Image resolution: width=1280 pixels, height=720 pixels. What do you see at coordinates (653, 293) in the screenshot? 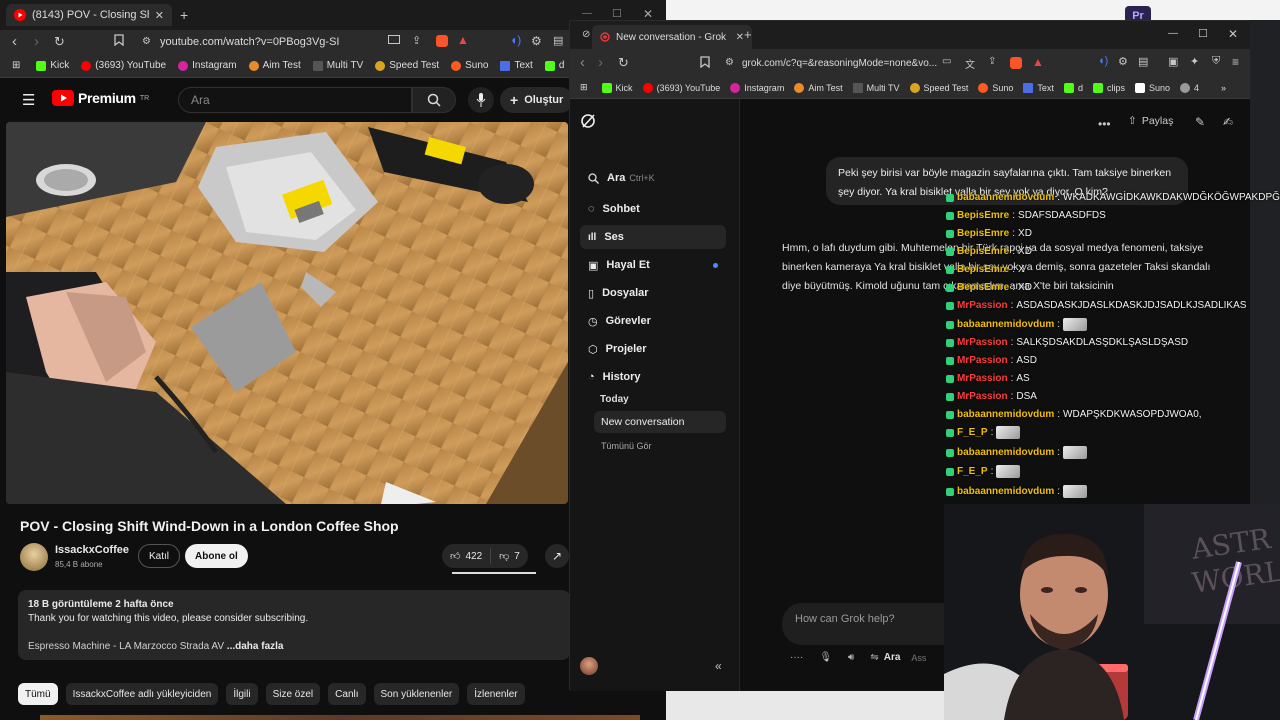
I see `sidebar-item-files: ▯ Dosyalar` at bounding box center [653, 293].